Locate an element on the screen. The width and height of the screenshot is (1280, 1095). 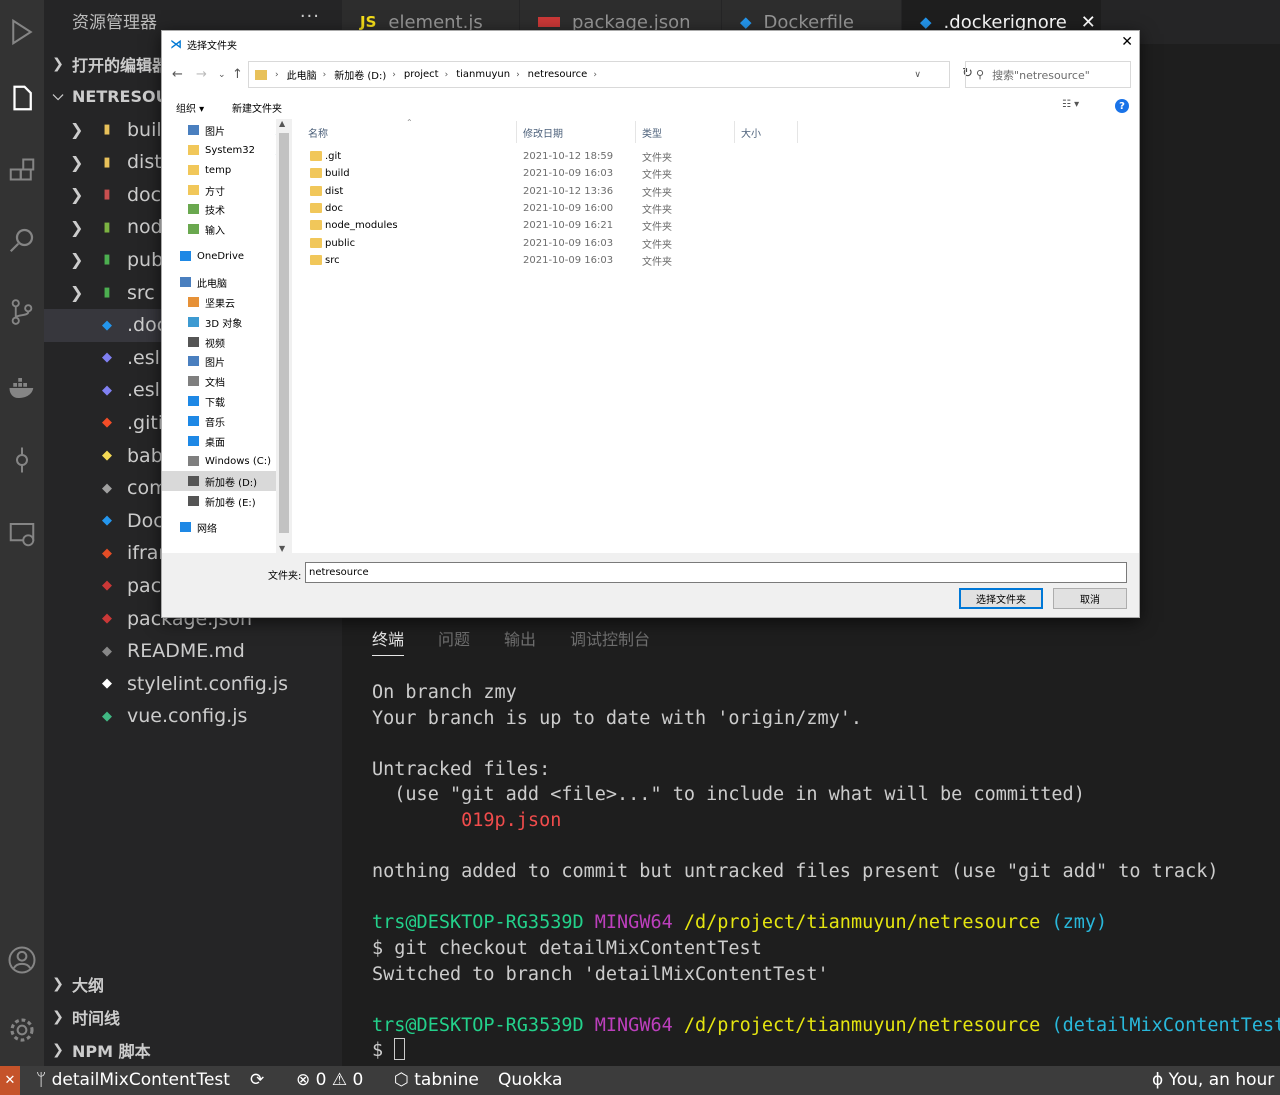
file-row: build 2021-10-09 16:03 文件夹 is located at coordinates (619, 173).